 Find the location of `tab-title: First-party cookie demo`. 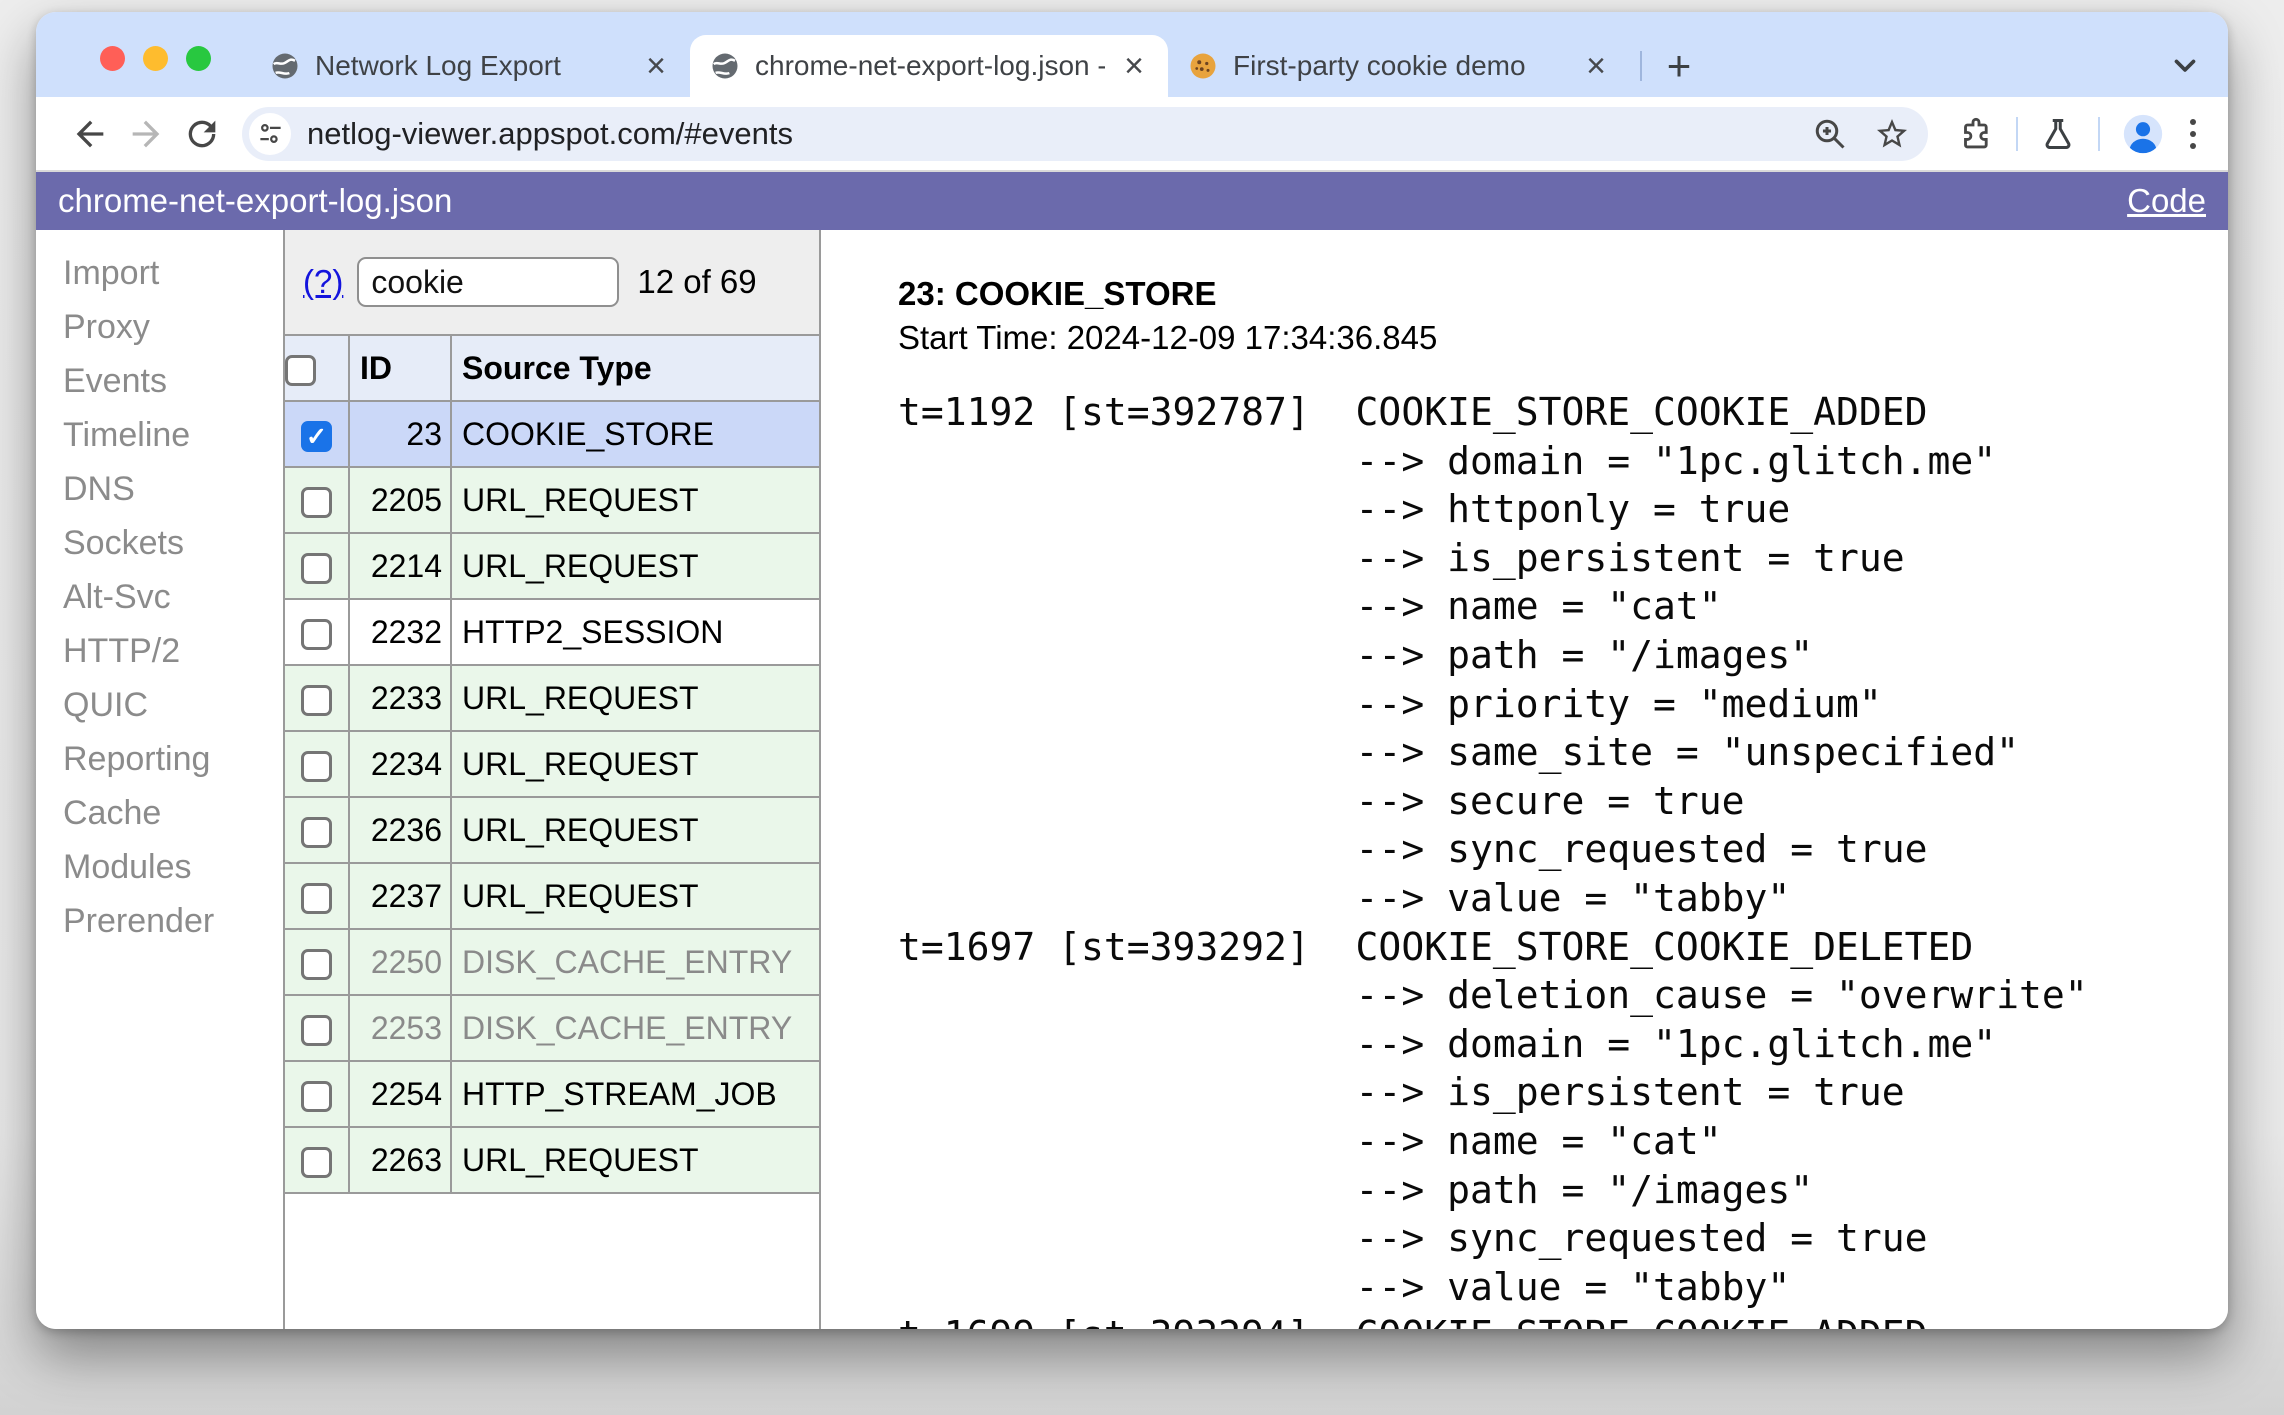

tab-title: First-party cookie demo is located at coordinates (1379, 65).